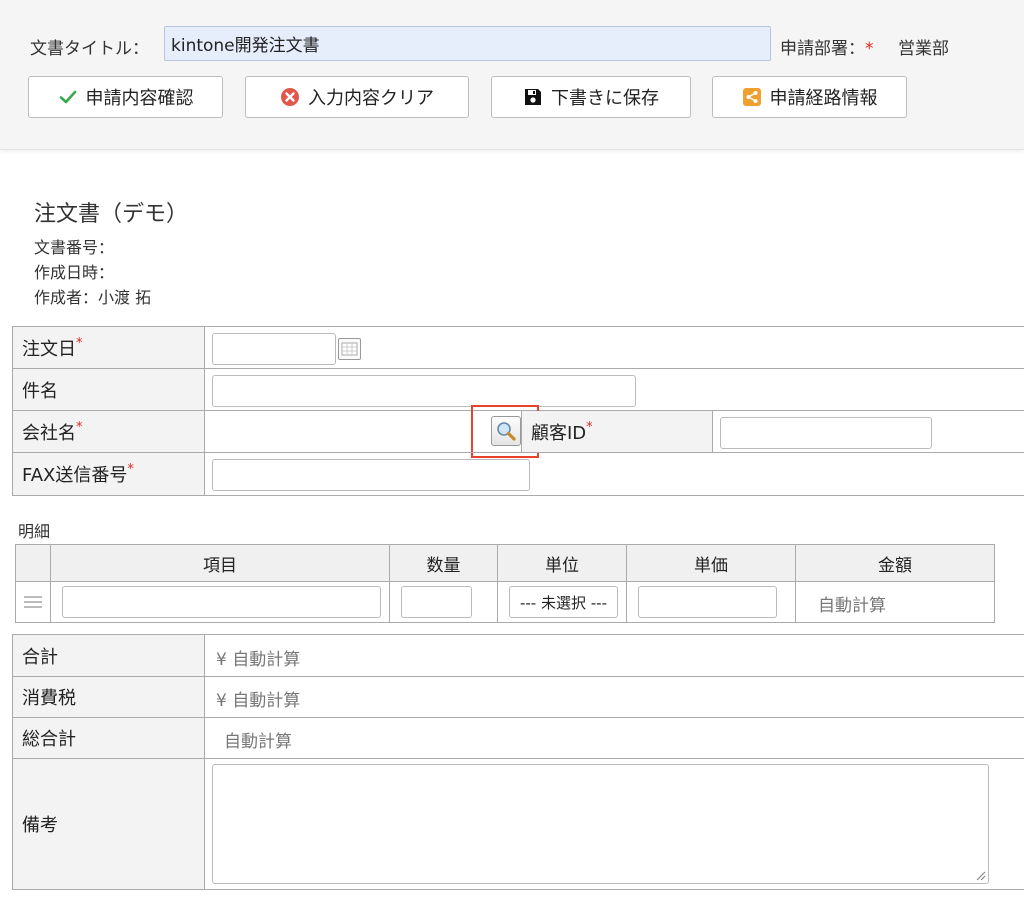 Image resolution: width=1024 pixels, height=924 pixels. Describe the element at coordinates (823, 98) in the screenshot. I see `route-info-button-label: 申請経路情報` at that location.